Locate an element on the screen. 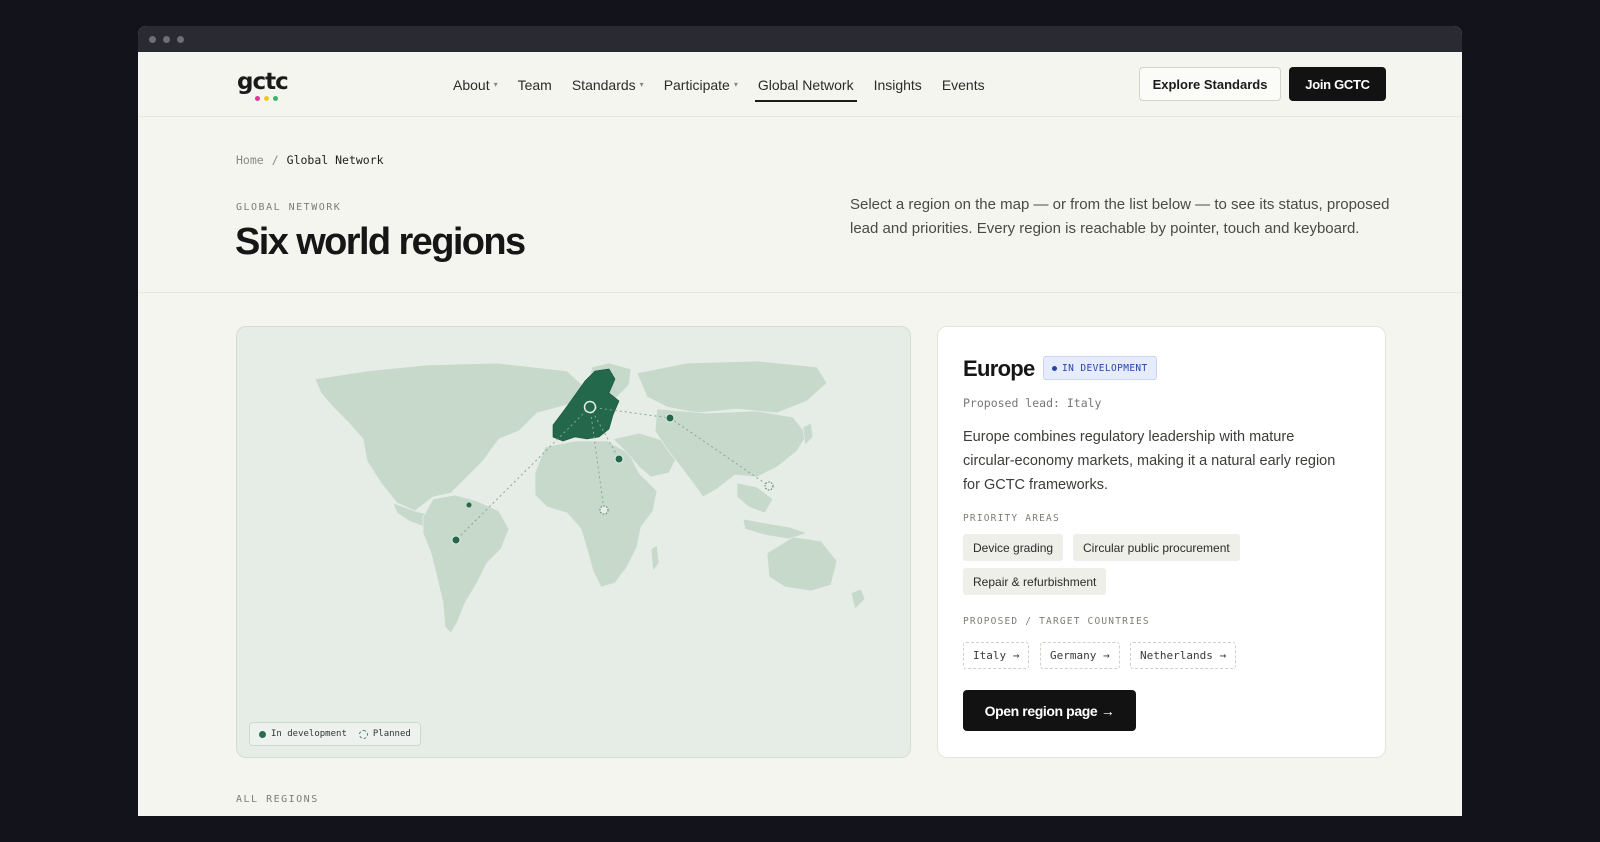 This screenshot has width=1600, height=842. priority-tag: Circular public procurement is located at coordinates (1156, 547).